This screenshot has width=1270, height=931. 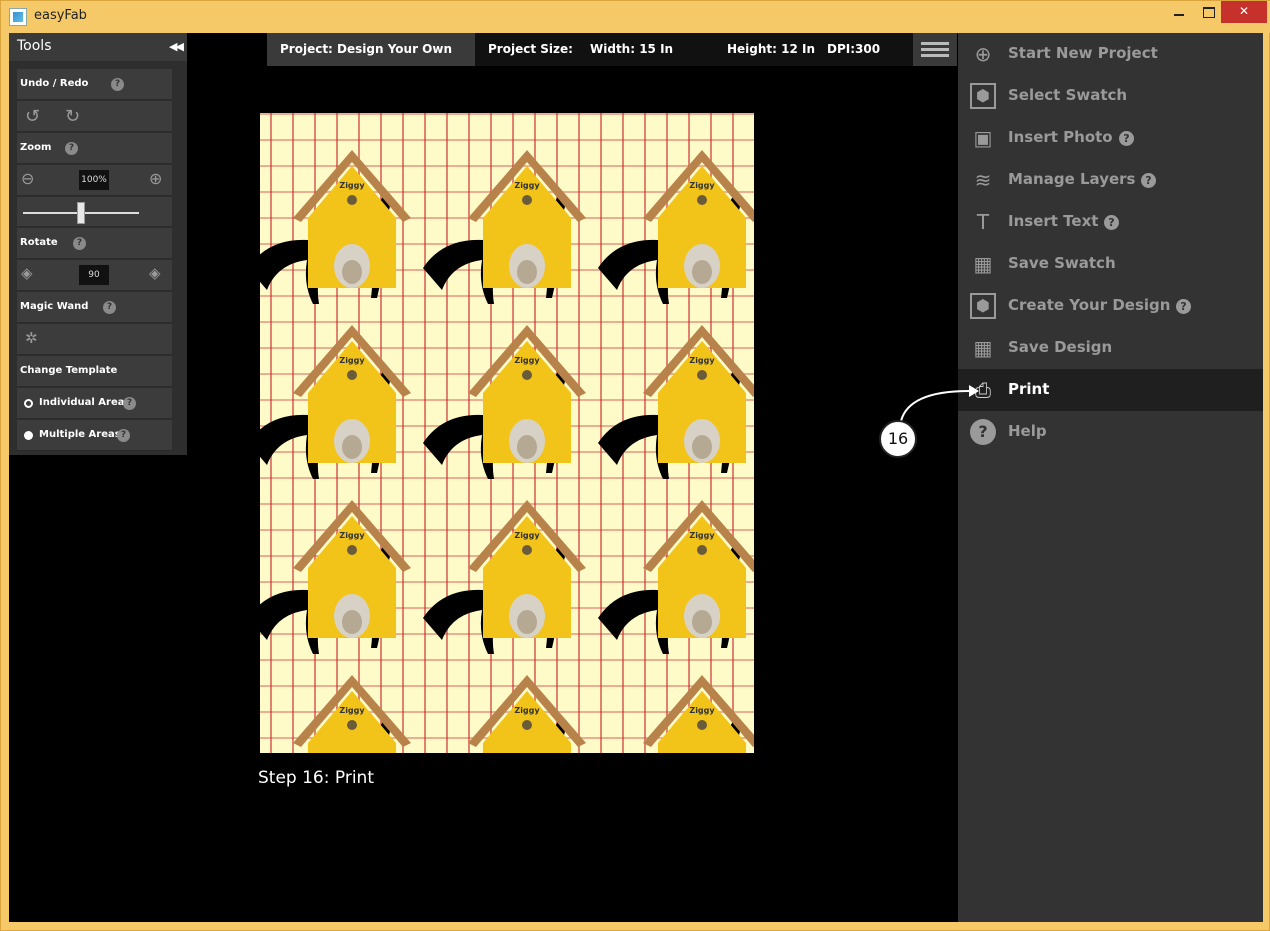 What do you see at coordinates (1209, 12) in the screenshot?
I see `maximize-button` at bounding box center [1209, 12].